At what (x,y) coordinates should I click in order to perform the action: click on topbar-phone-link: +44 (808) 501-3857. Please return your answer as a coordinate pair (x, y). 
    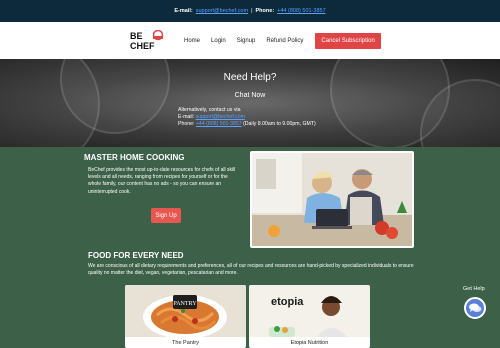
    Looking at the image, I should click on (301, 11).